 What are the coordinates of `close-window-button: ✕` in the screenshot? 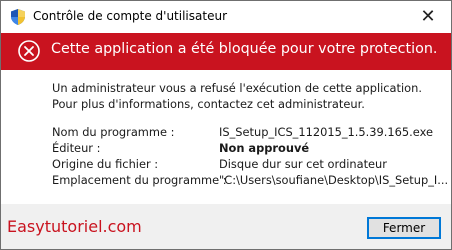 It's located at (428, 16).